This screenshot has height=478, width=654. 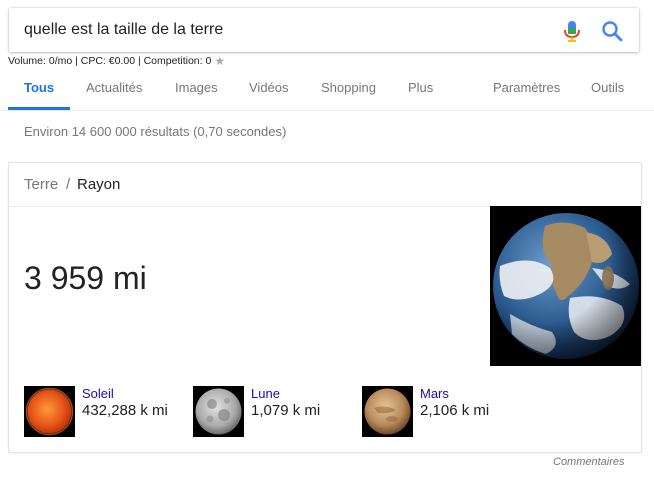 What do you see at coordinates (196, 88) in the screenshot?
I see `tab-images: Images` at bounding box center [196, 88].